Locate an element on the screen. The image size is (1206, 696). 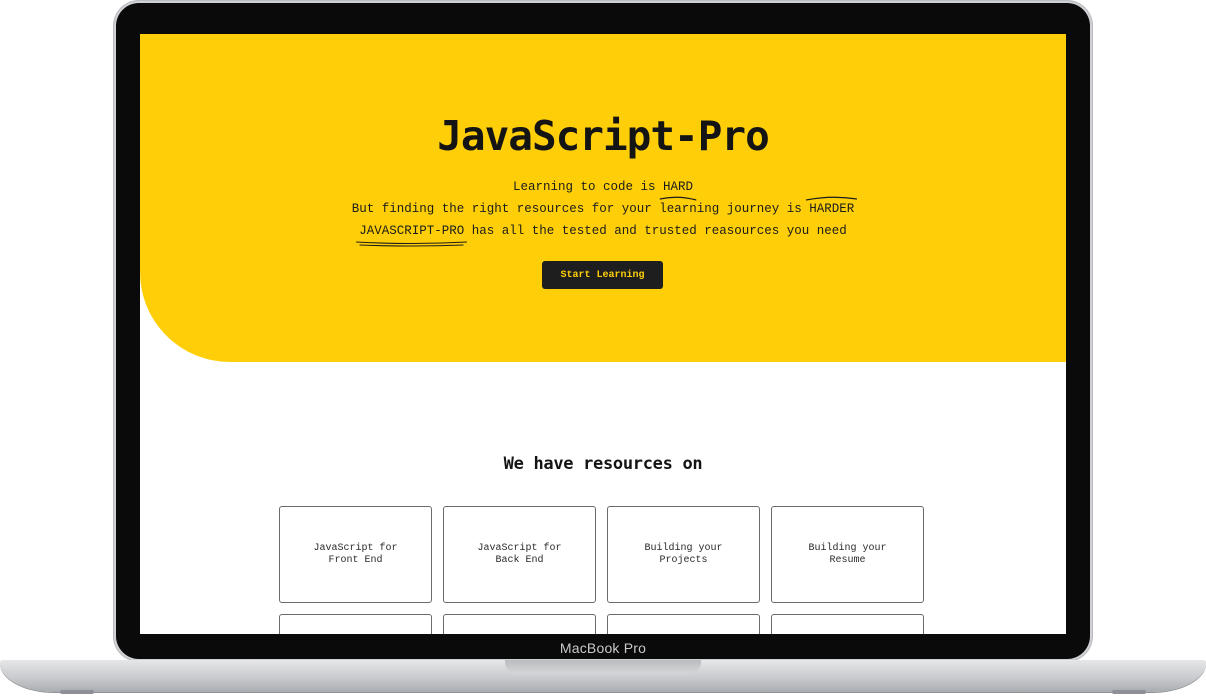
resource-card-resume: Building your Resume is located at coordinates (847, 554).